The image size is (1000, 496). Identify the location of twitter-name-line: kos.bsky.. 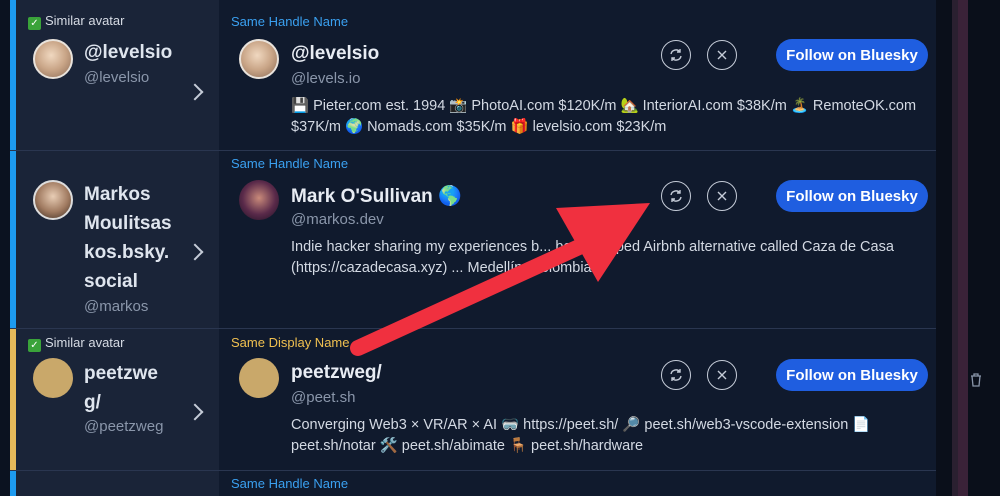
(127, 252).